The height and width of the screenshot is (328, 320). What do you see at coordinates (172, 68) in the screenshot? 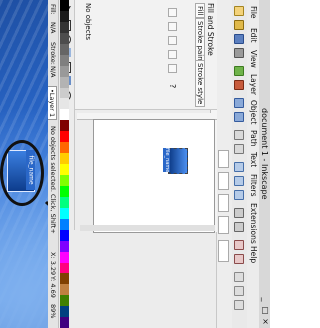
I see `unset-button` at bounding box center [172, 68].